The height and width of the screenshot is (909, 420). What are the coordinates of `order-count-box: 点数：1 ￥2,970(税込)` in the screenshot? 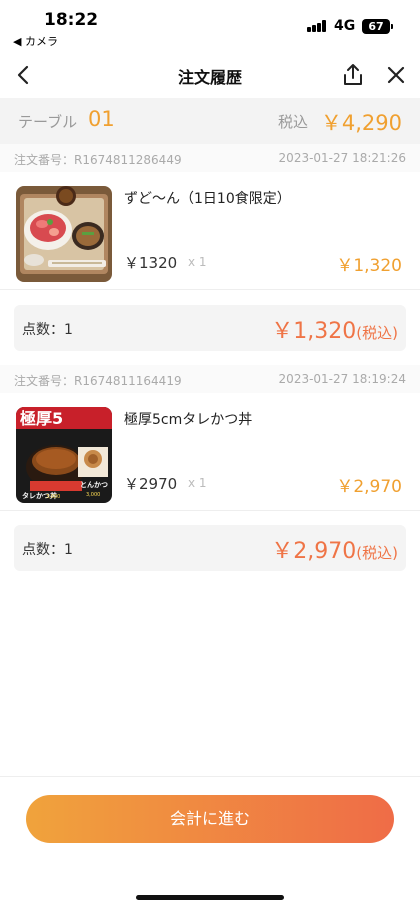 It's located at (210, 548).